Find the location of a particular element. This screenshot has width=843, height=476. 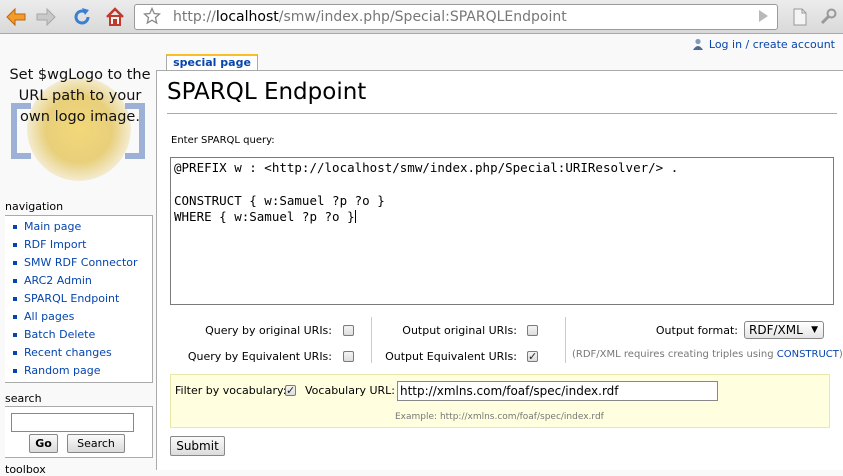

sidebar-item-batch-delete: Batch Delete is located at coordinates (82, 335).